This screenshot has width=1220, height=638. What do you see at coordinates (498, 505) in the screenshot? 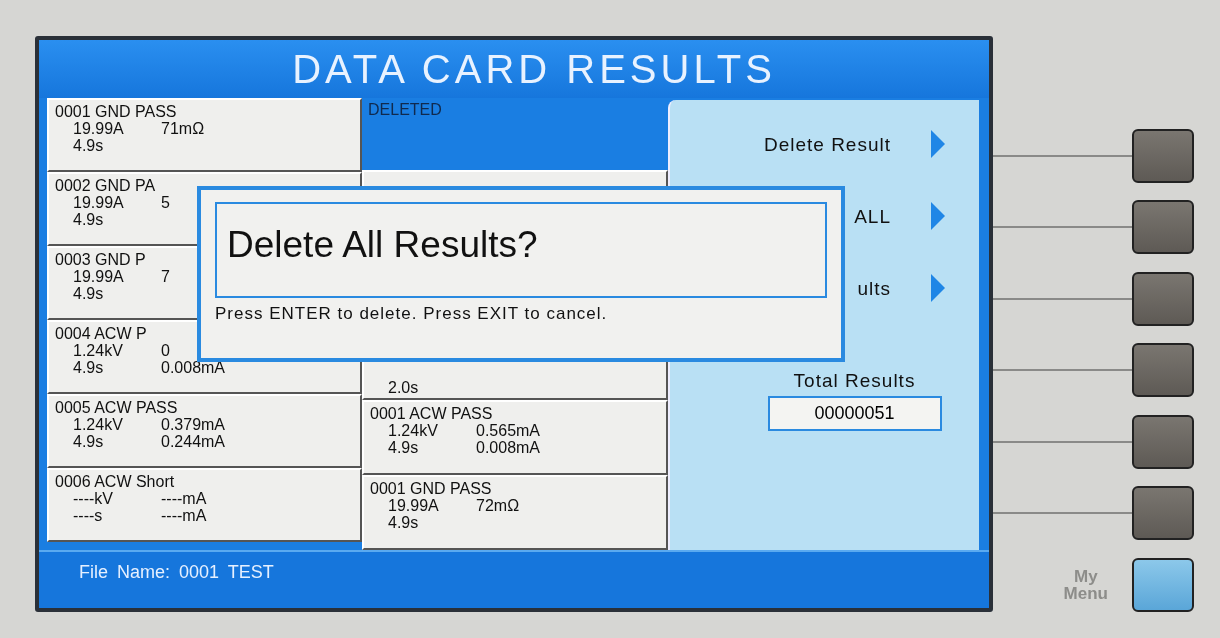
I see `result-value: 72mΩ` at bounding box center [498, 505].